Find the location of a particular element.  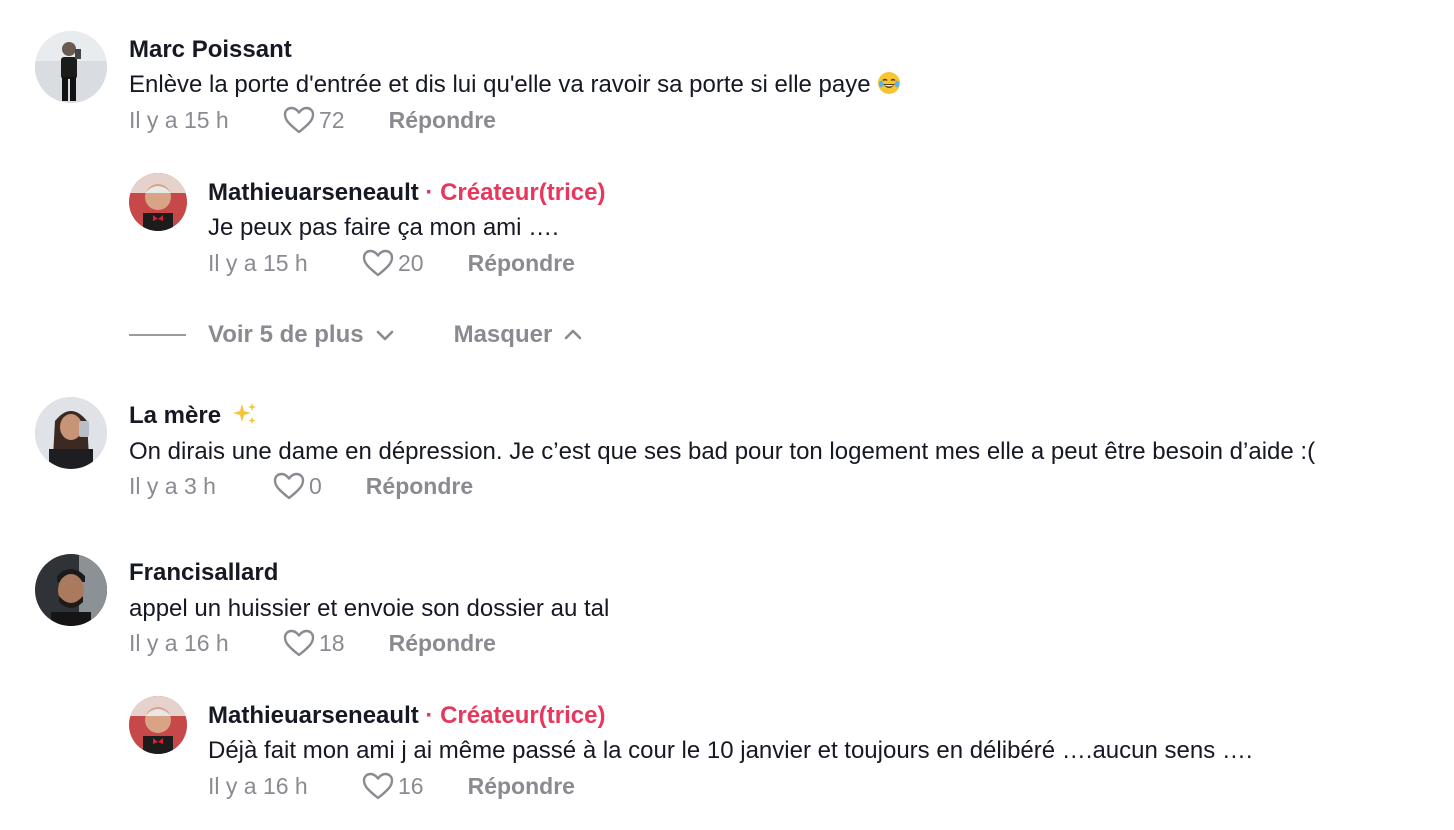

author-name: La mère is located at coordinates (193, 416).